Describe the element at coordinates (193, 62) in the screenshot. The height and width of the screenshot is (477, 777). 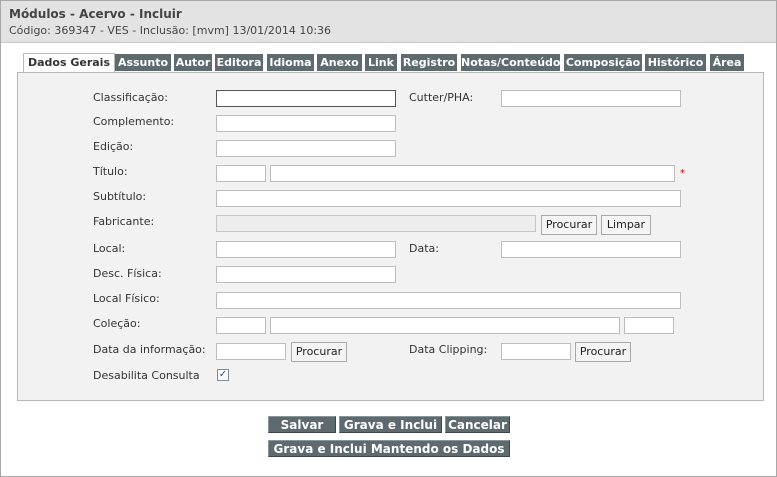
I see `tab-autor: Autor` at that location.